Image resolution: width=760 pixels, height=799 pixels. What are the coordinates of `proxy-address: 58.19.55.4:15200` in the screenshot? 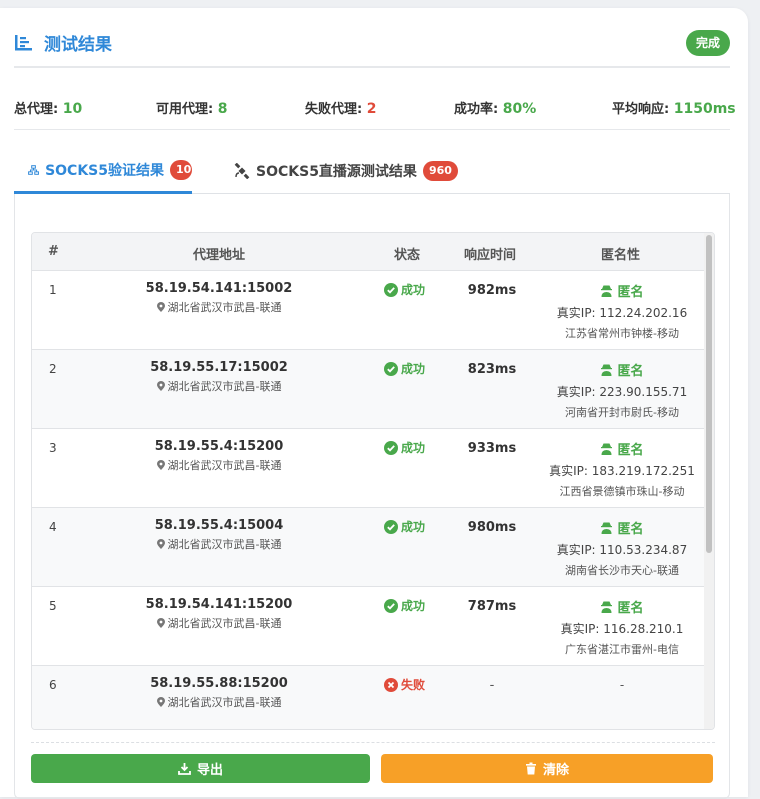 It's located at (219, 446).